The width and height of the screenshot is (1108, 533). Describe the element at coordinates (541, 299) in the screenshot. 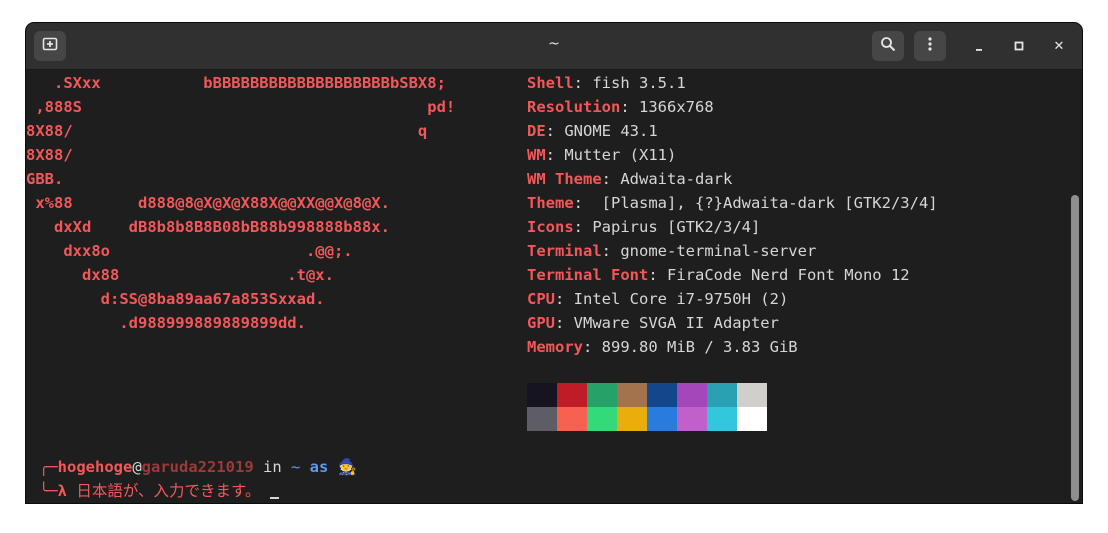

I see `info-key: CPU` at that location.